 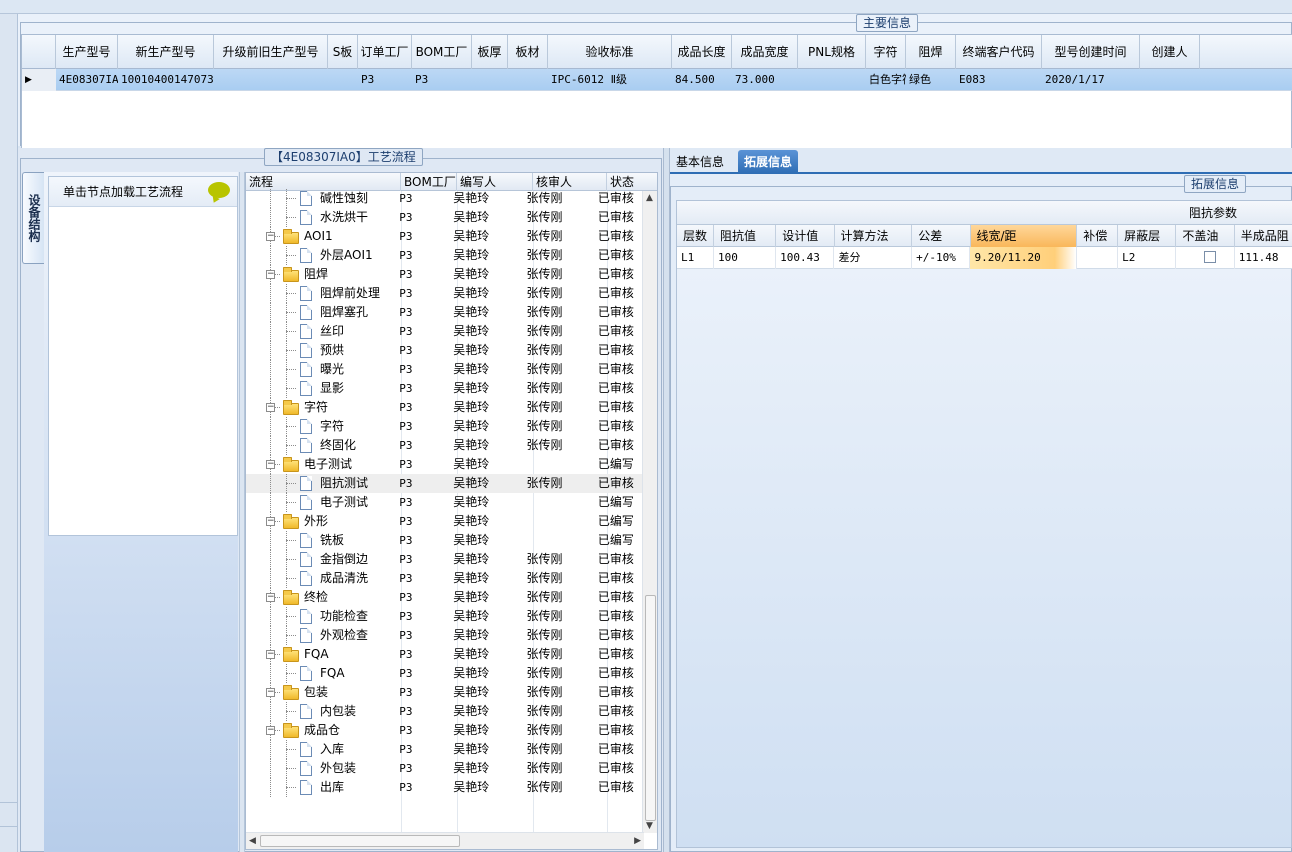 What do you see at coordinates (1205, 236) in the screenshot?
I see `impedance-column-header: 不盖油` at bounding box center [1205, 236].